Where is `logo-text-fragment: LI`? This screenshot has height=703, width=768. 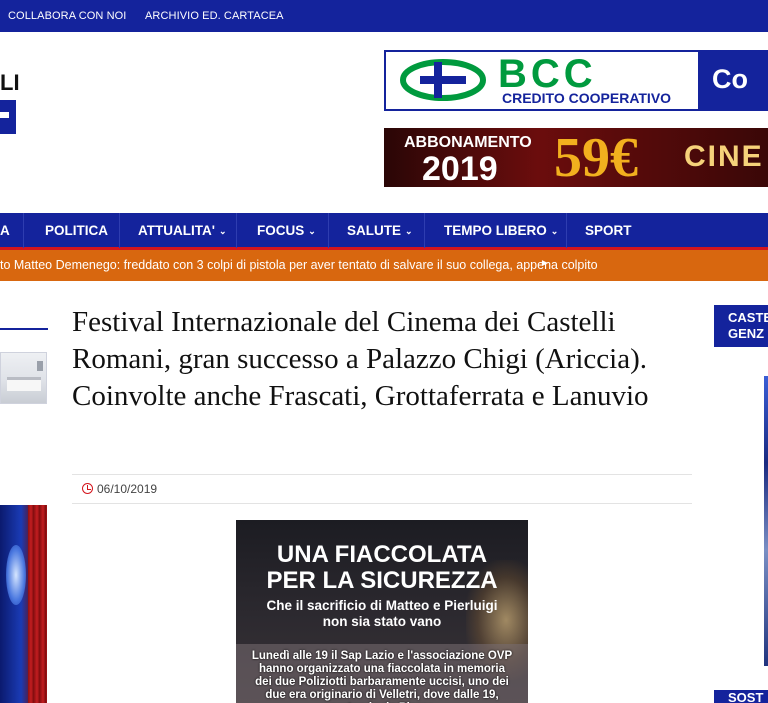 logo-text-fragment: LI is located at coordinates (10, 82).